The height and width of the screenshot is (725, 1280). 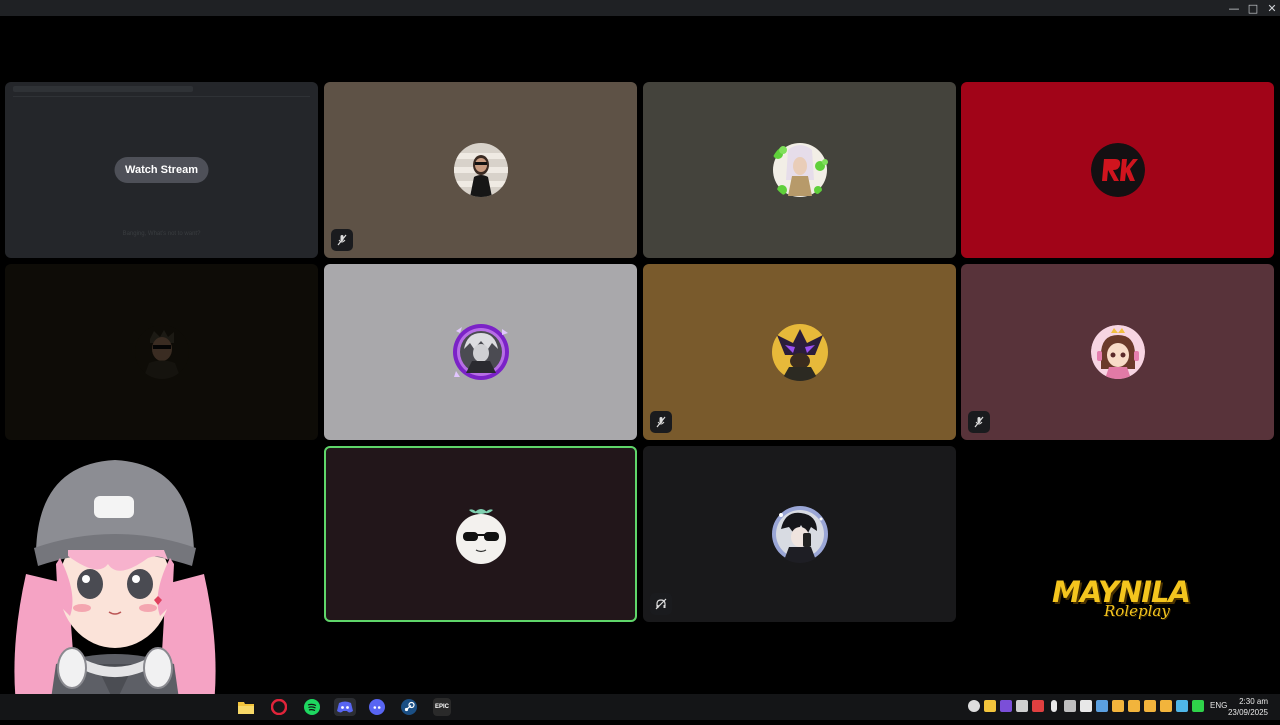 What do you see at coordinates (345, 707) in the screenshot?
I see `discord-icon` at bounding box center [345, 707].